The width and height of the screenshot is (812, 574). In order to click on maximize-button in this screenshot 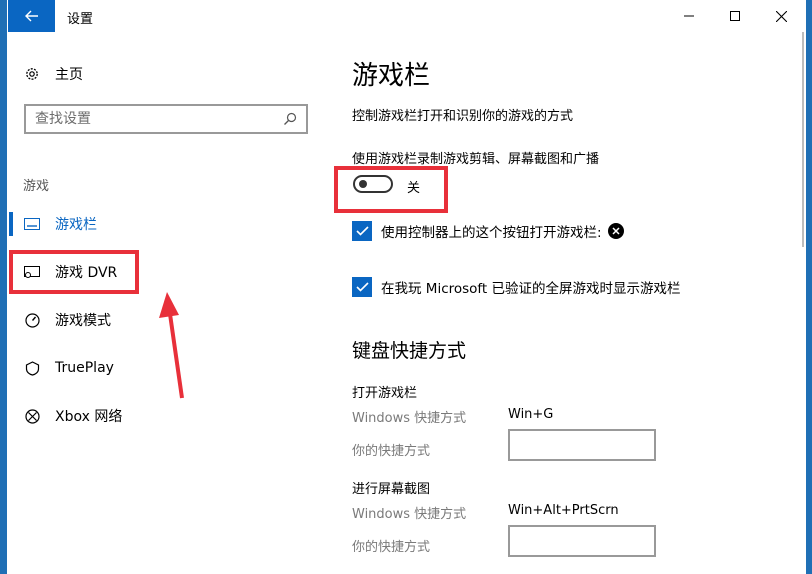, I will do `click(735, 16)`.